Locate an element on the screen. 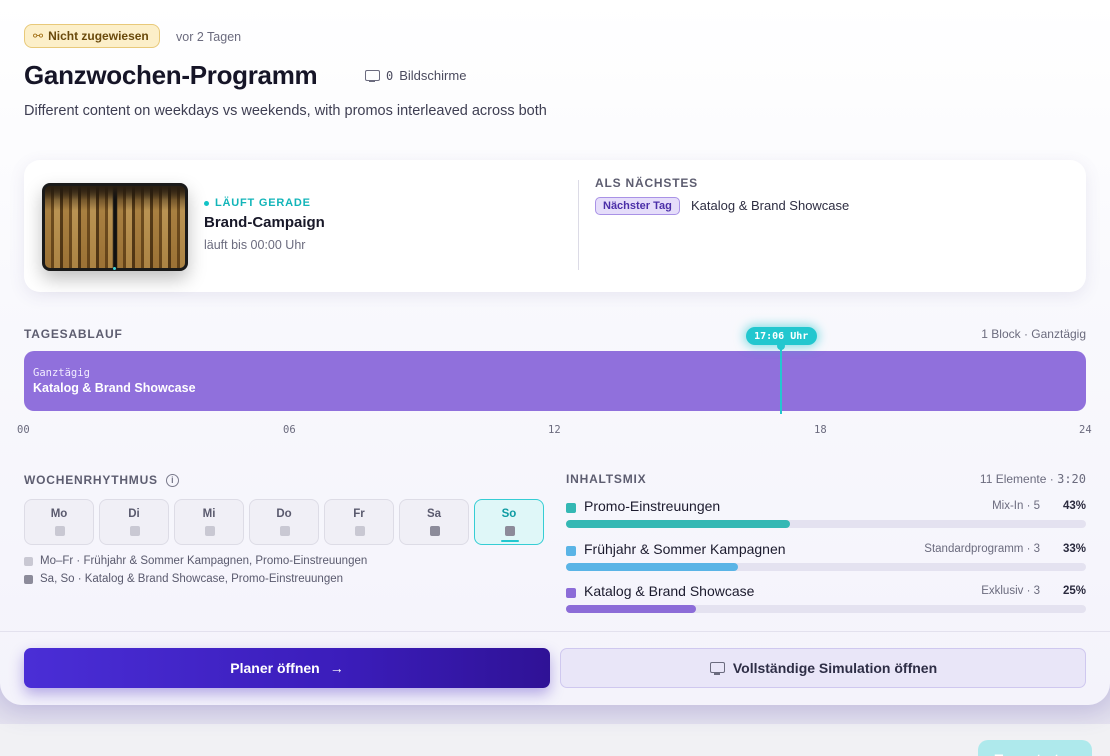  day-label: Di is located at coordinates (134, 514).